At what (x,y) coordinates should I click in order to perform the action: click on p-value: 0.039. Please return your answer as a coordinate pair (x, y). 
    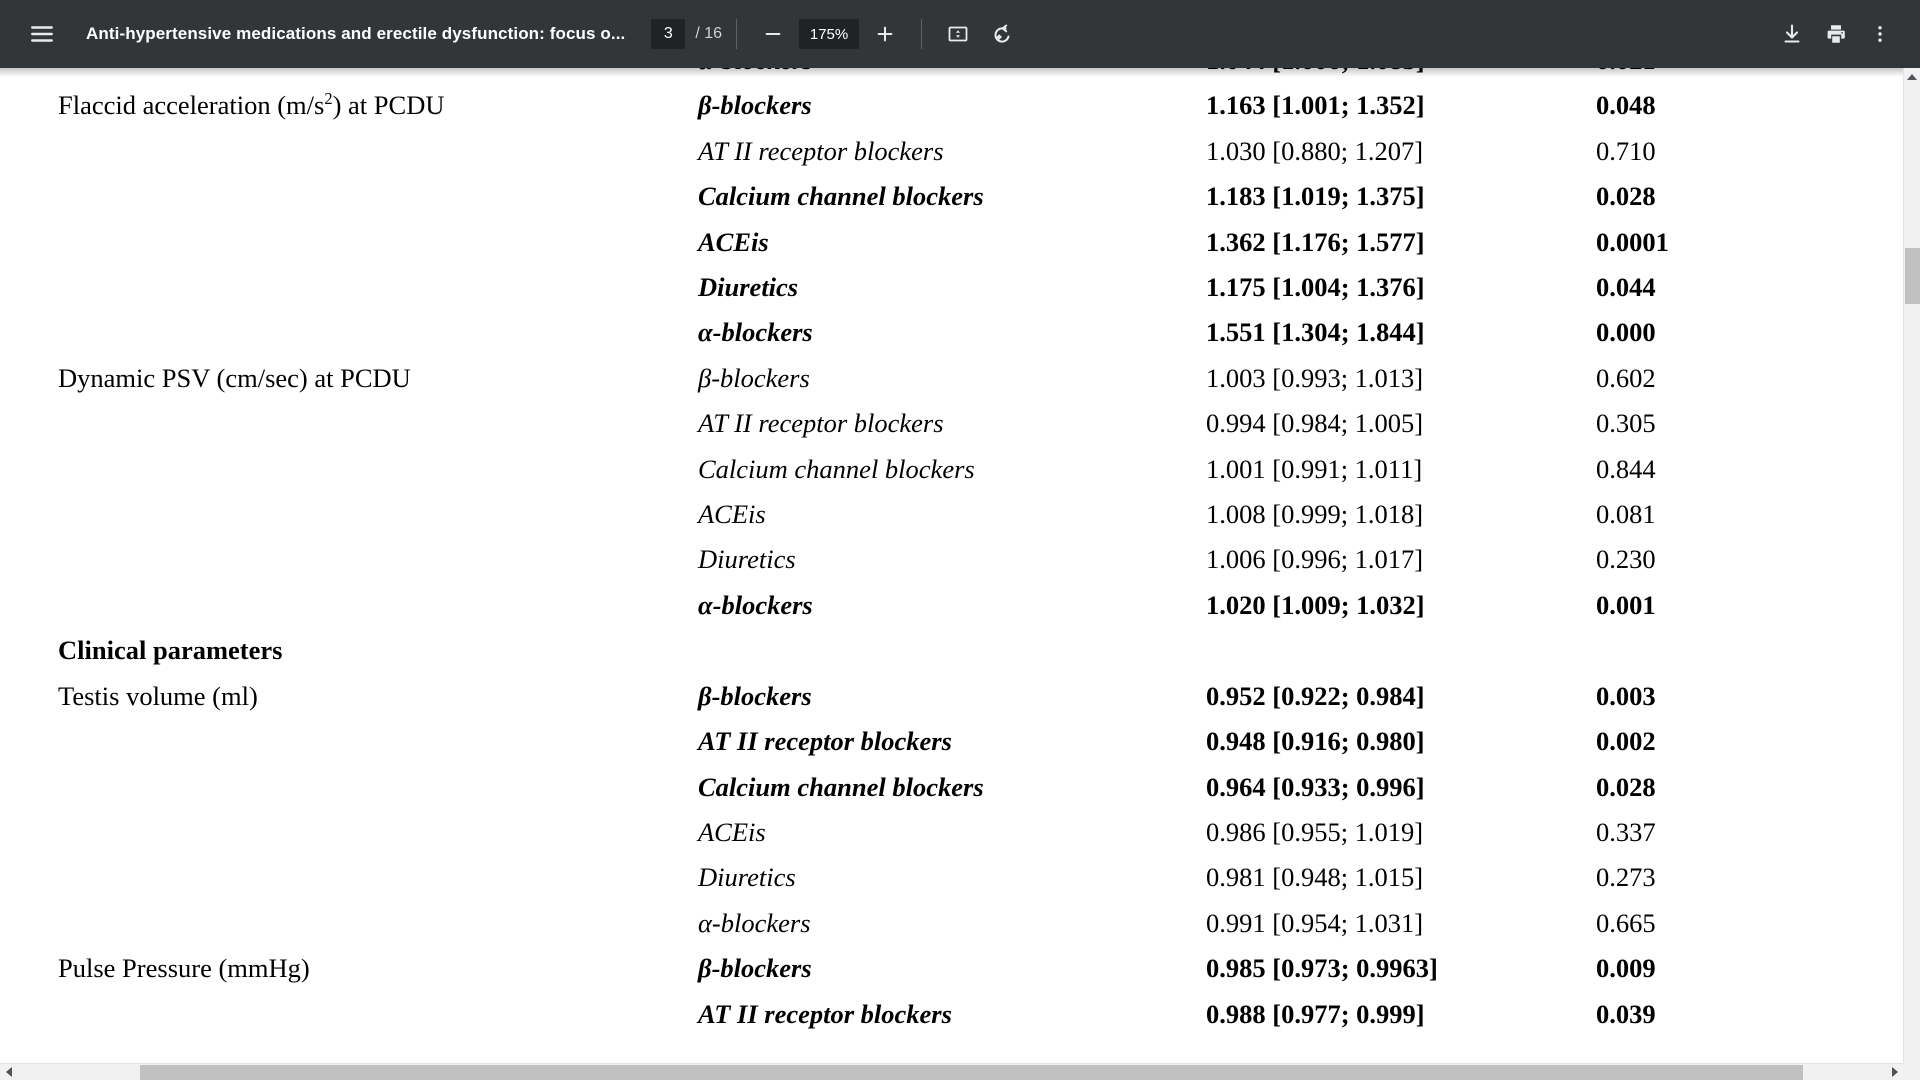
    Looking at the image, I should click on (1626, 1013).